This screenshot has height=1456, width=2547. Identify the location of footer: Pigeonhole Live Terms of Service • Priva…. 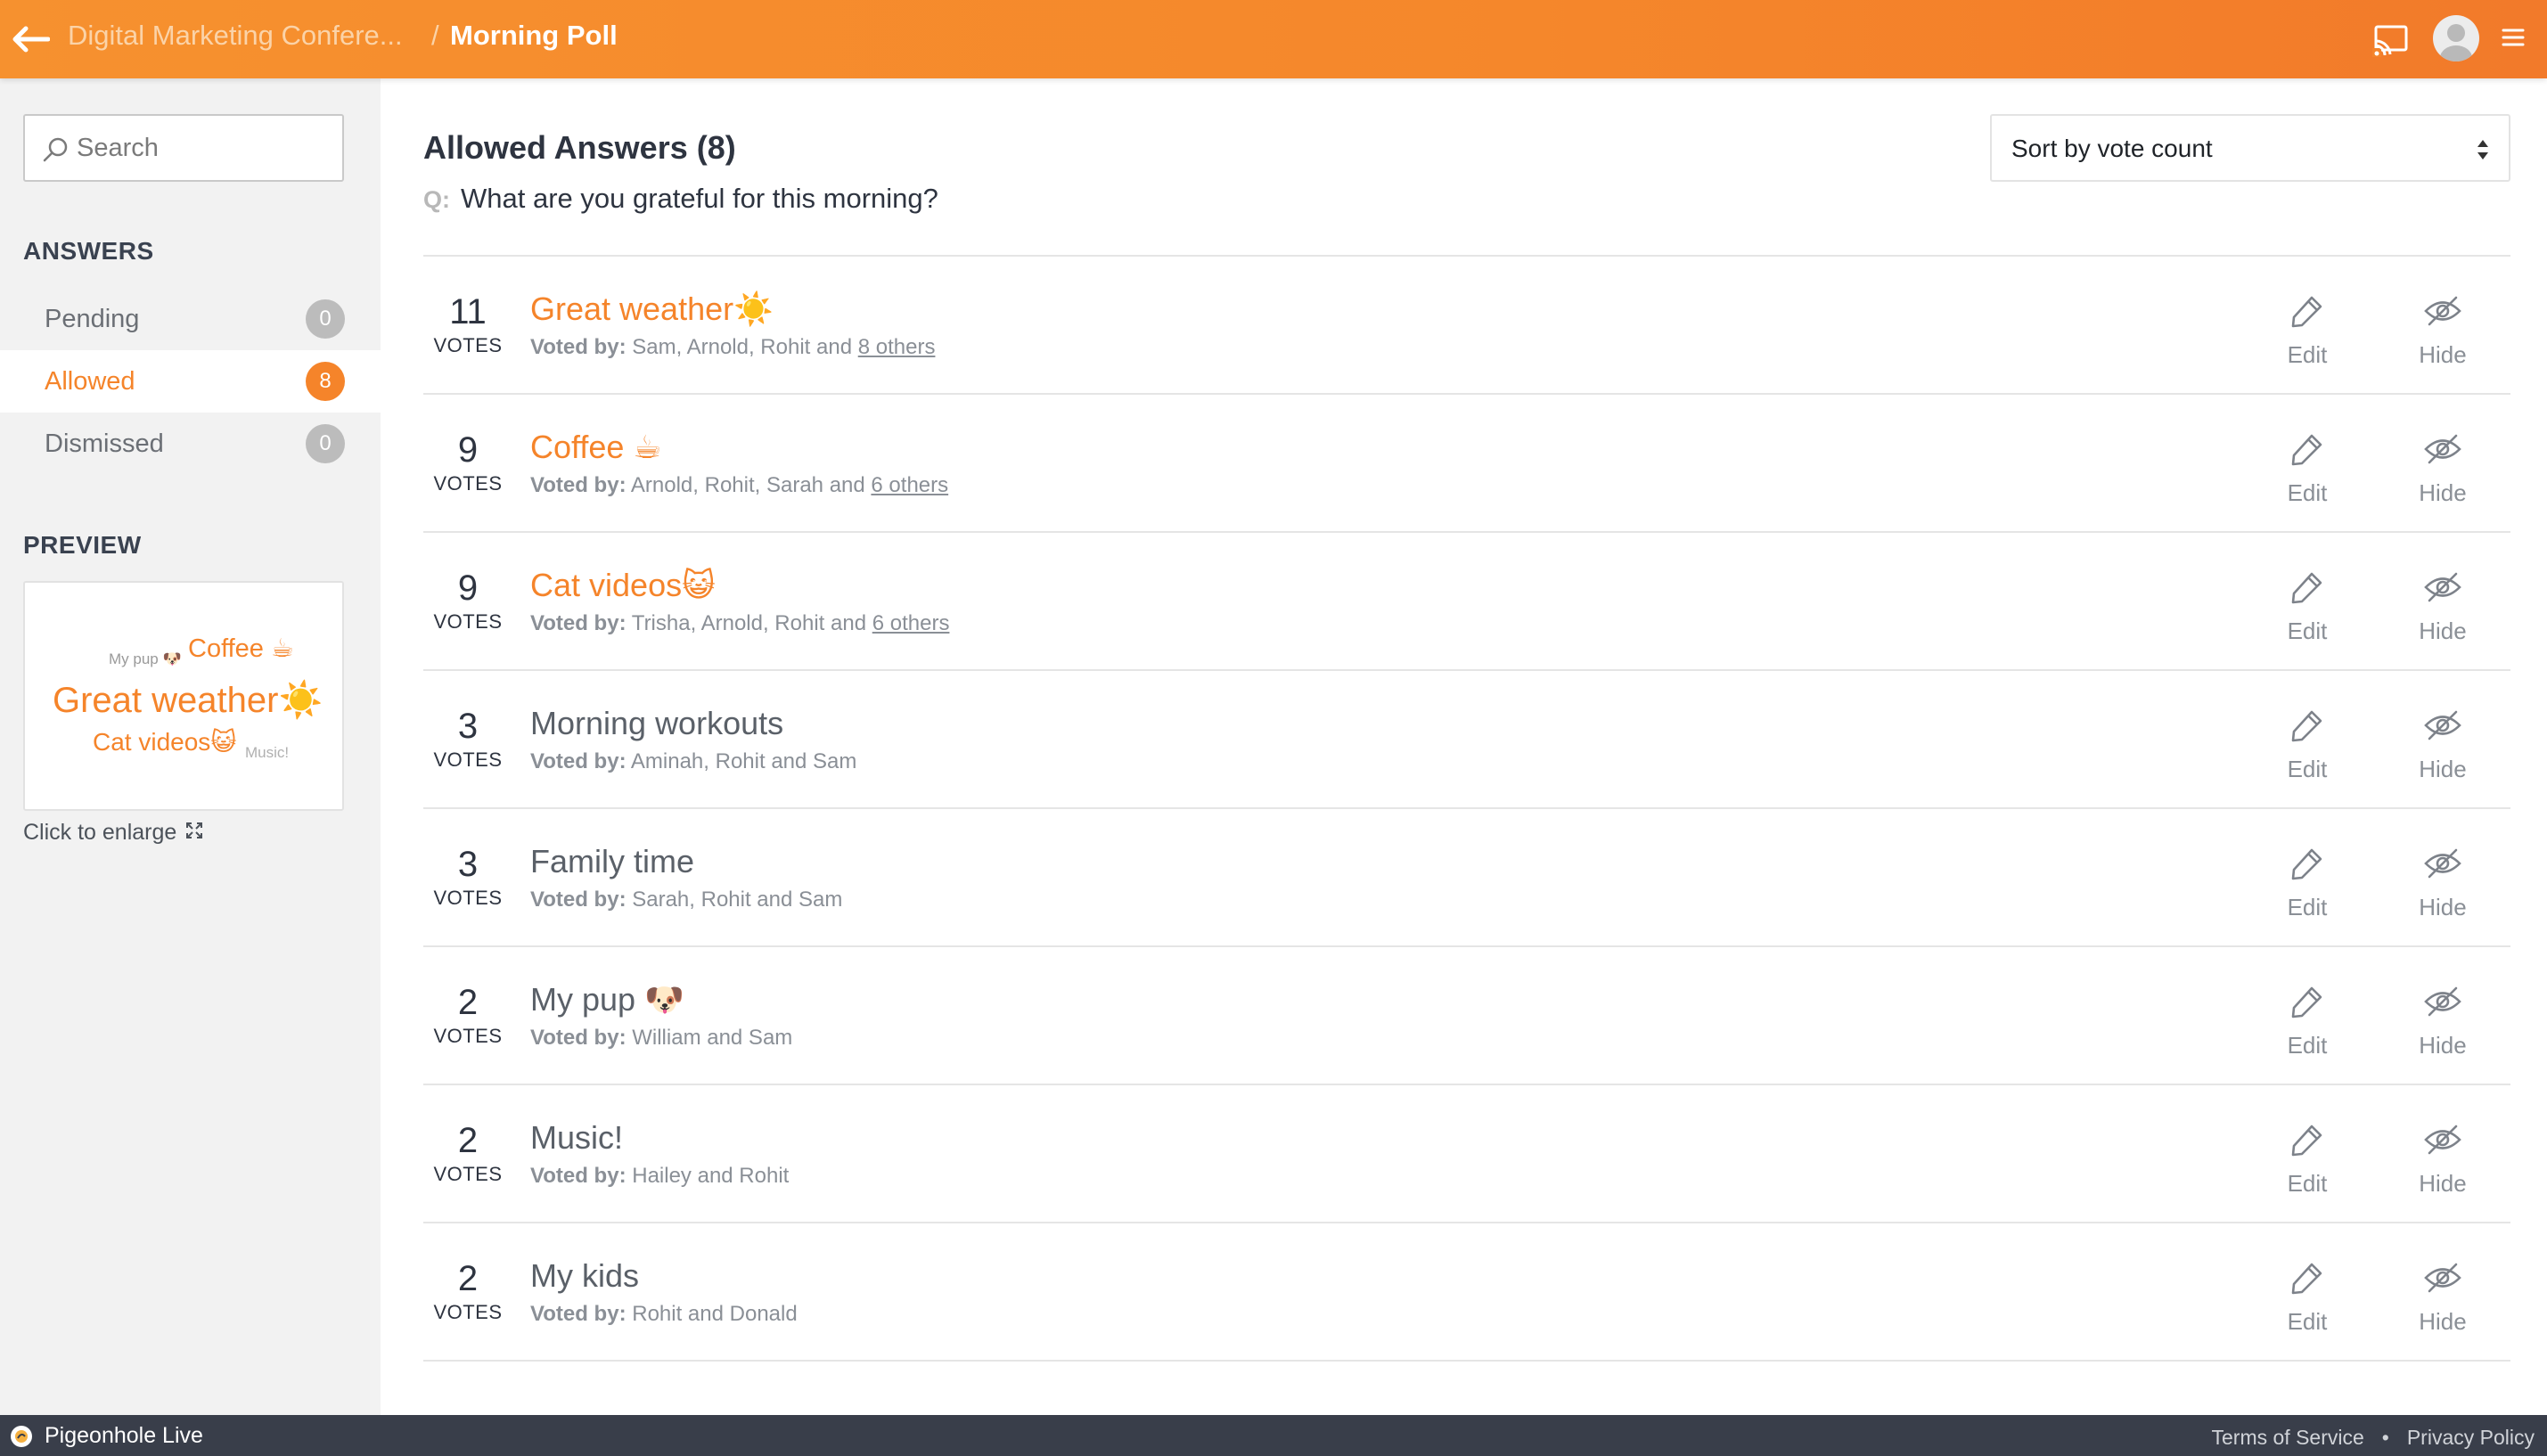
(1273, 1436).